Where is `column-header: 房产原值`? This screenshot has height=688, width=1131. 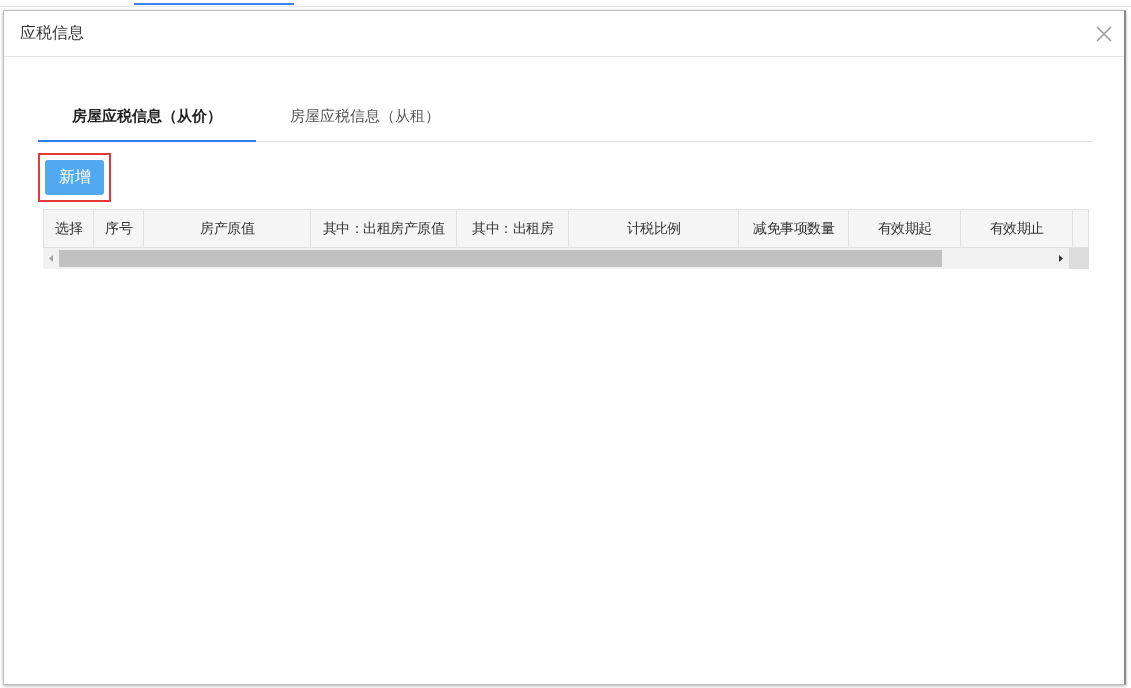 column-header: 房产原值 is located at coordinates (227, 228).